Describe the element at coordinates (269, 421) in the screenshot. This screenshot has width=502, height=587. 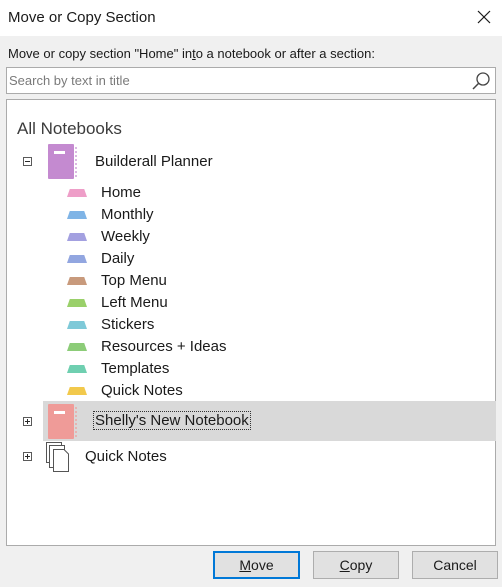
I see `notebook-row-shellys-new-notebook: Shelly's New Notebook` at that location.